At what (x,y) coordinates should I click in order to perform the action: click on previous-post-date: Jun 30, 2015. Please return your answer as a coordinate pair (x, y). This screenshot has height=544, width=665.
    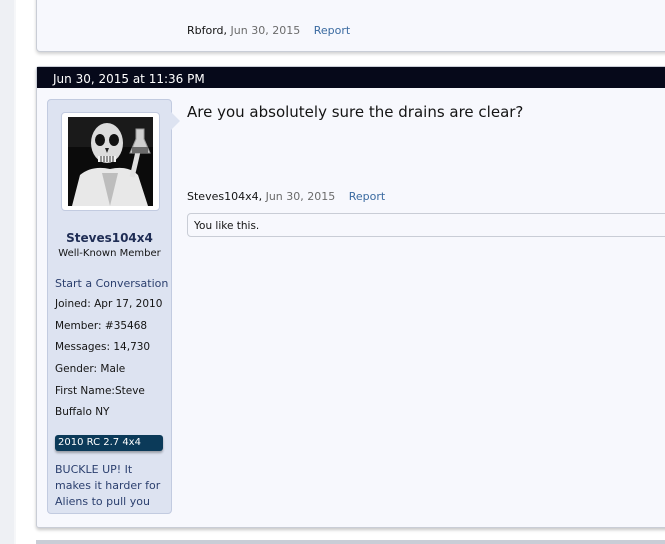
    Looking at the image, I should click on (266, 30).